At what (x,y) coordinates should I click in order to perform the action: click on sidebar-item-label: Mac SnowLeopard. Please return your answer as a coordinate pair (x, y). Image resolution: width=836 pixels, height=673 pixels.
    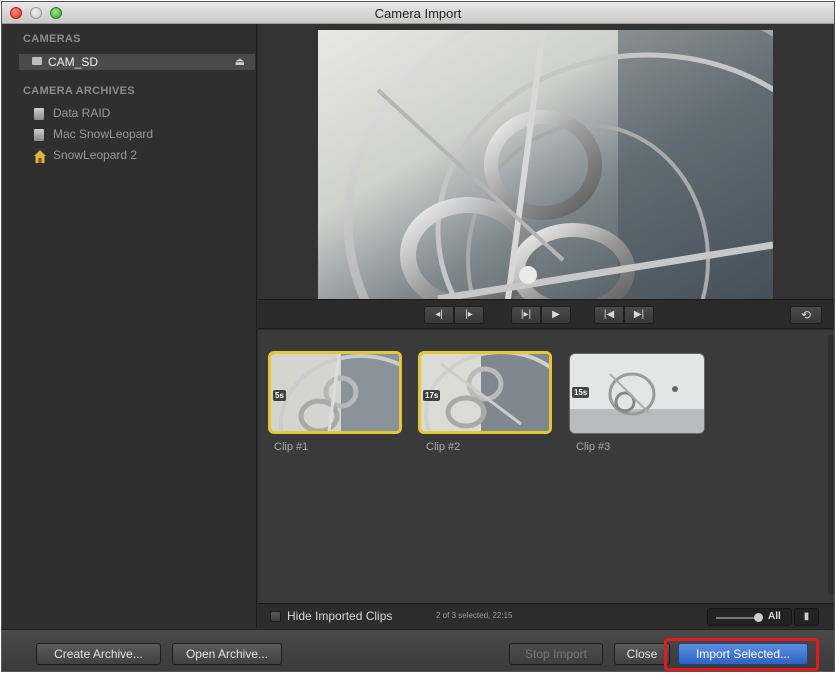
    Looking at the image, I should click on (103, 134).